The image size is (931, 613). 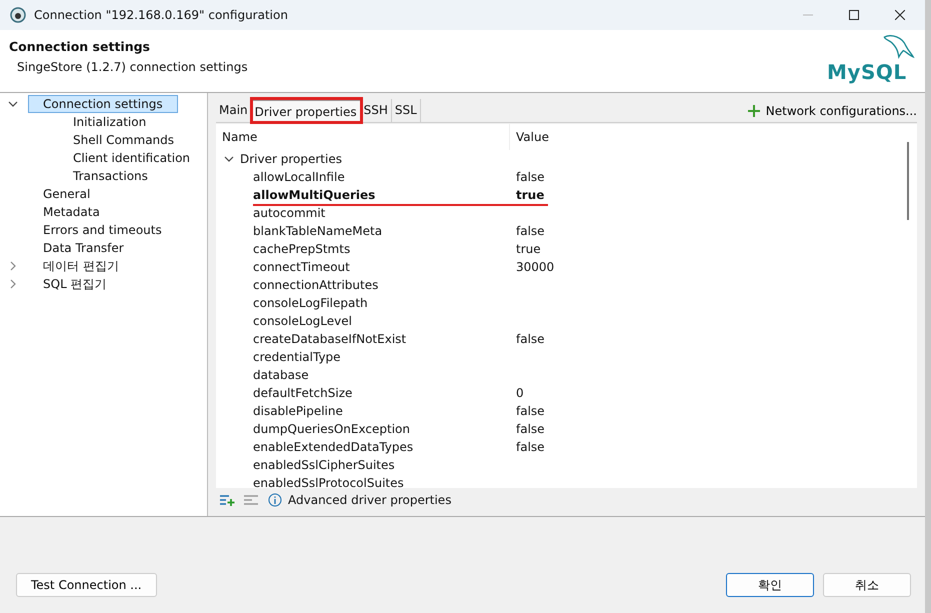 I want to click on column-header: Name, so click(x=363, y=137).